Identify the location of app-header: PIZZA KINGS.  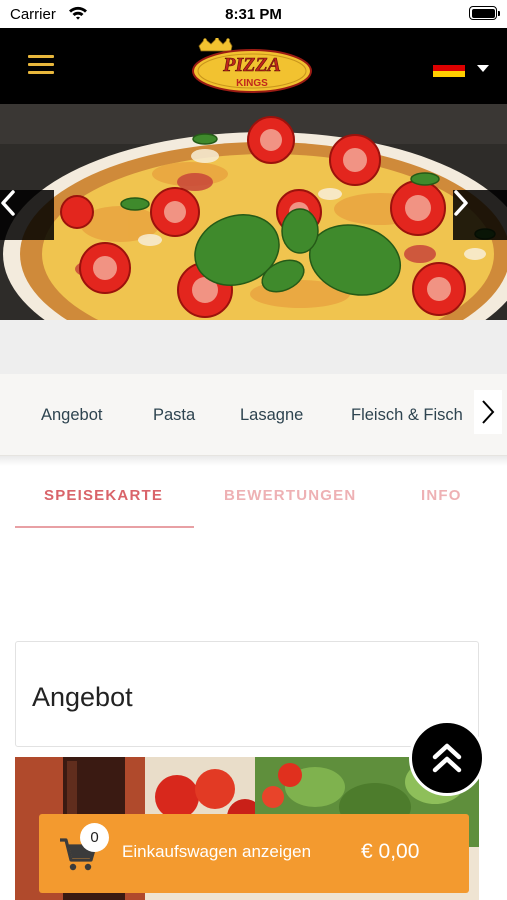
(253, 66).